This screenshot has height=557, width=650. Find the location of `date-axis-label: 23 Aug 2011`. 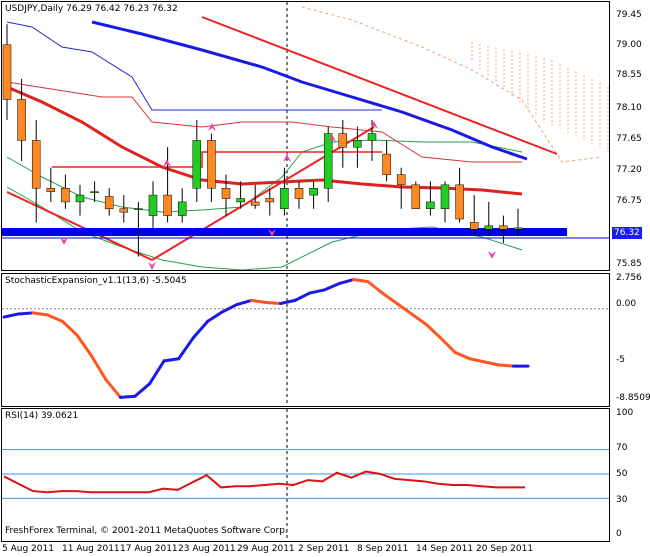

date-axis-label: 23 Aug 2011 is located at coordinates (207, 549).